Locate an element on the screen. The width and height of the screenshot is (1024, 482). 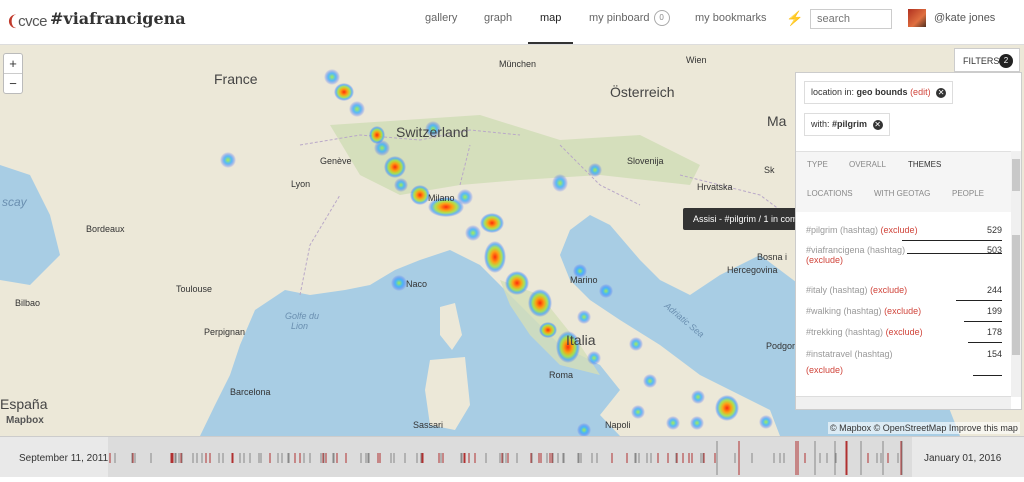
label-golfe: Golfe du is located at coordinates (302, 316).